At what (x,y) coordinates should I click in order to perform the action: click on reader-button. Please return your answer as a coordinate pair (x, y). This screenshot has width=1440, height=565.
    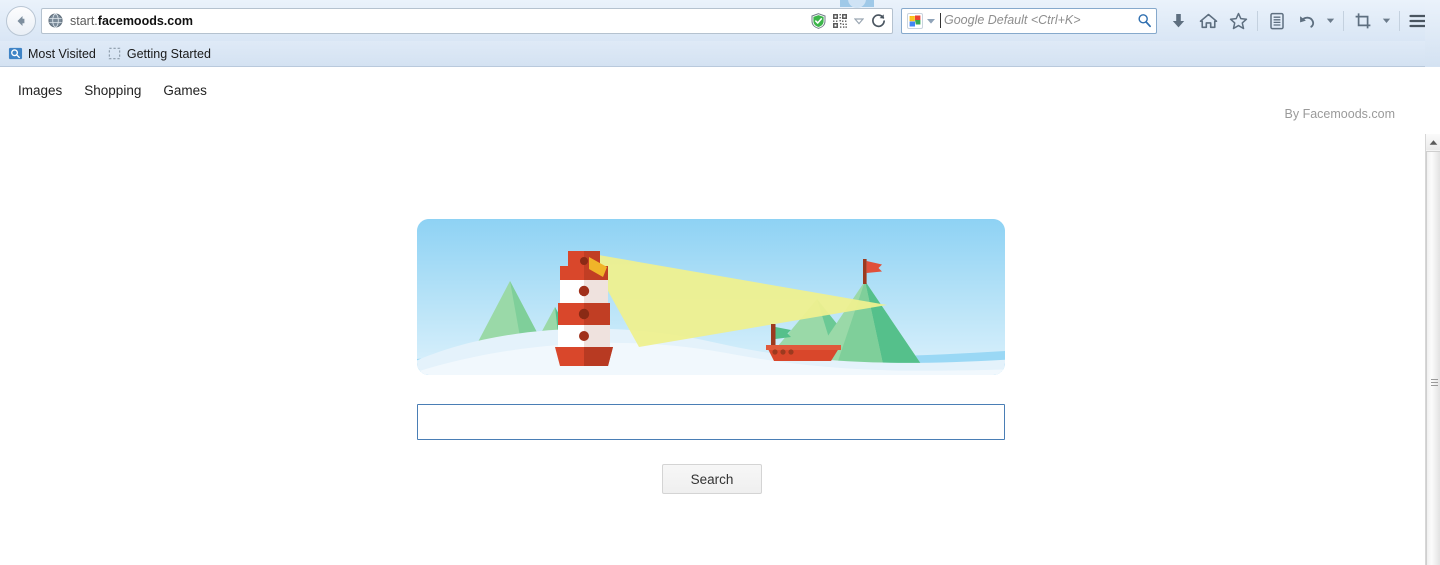
    Looking at the image, I should click on (1277, 21).